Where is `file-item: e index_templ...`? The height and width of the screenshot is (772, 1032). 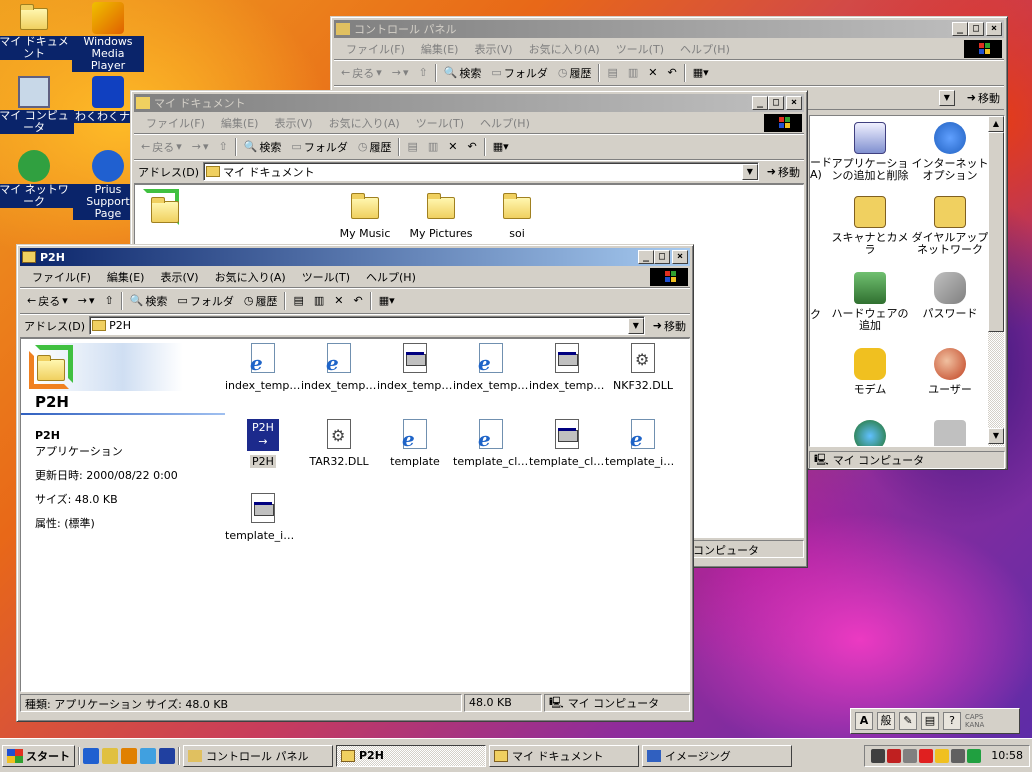
file-item: e index_templ... is located at coordinates (339, 367).